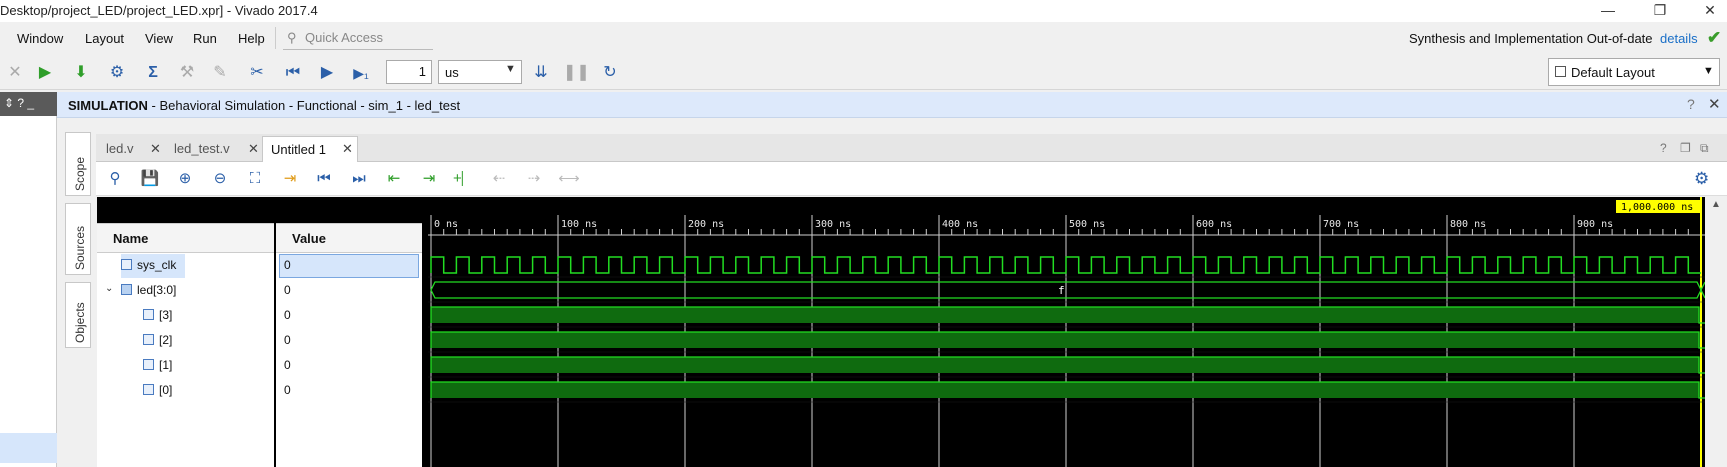  Describe the element at coordinates (359, 179) in the screenshot. I see `go-to-end-icon: ⏭` at that location.